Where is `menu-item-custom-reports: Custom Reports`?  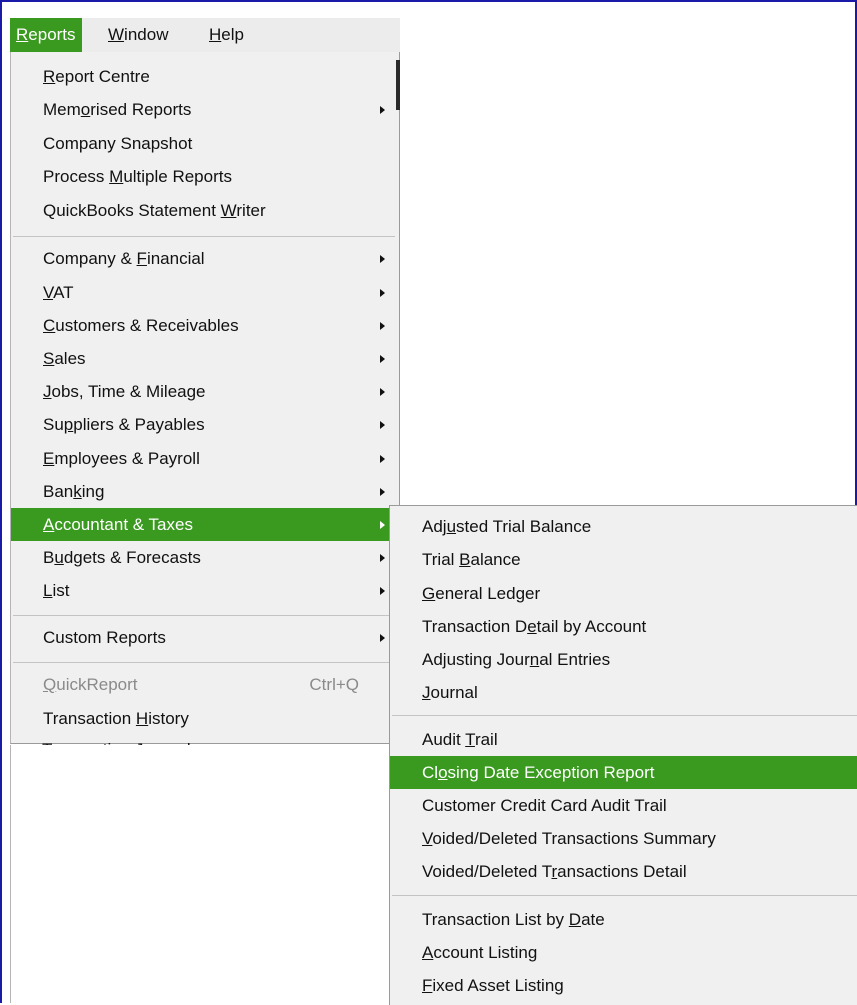
menu-item-custom-reports: Custom Reports is located at coordinates (205, 637).